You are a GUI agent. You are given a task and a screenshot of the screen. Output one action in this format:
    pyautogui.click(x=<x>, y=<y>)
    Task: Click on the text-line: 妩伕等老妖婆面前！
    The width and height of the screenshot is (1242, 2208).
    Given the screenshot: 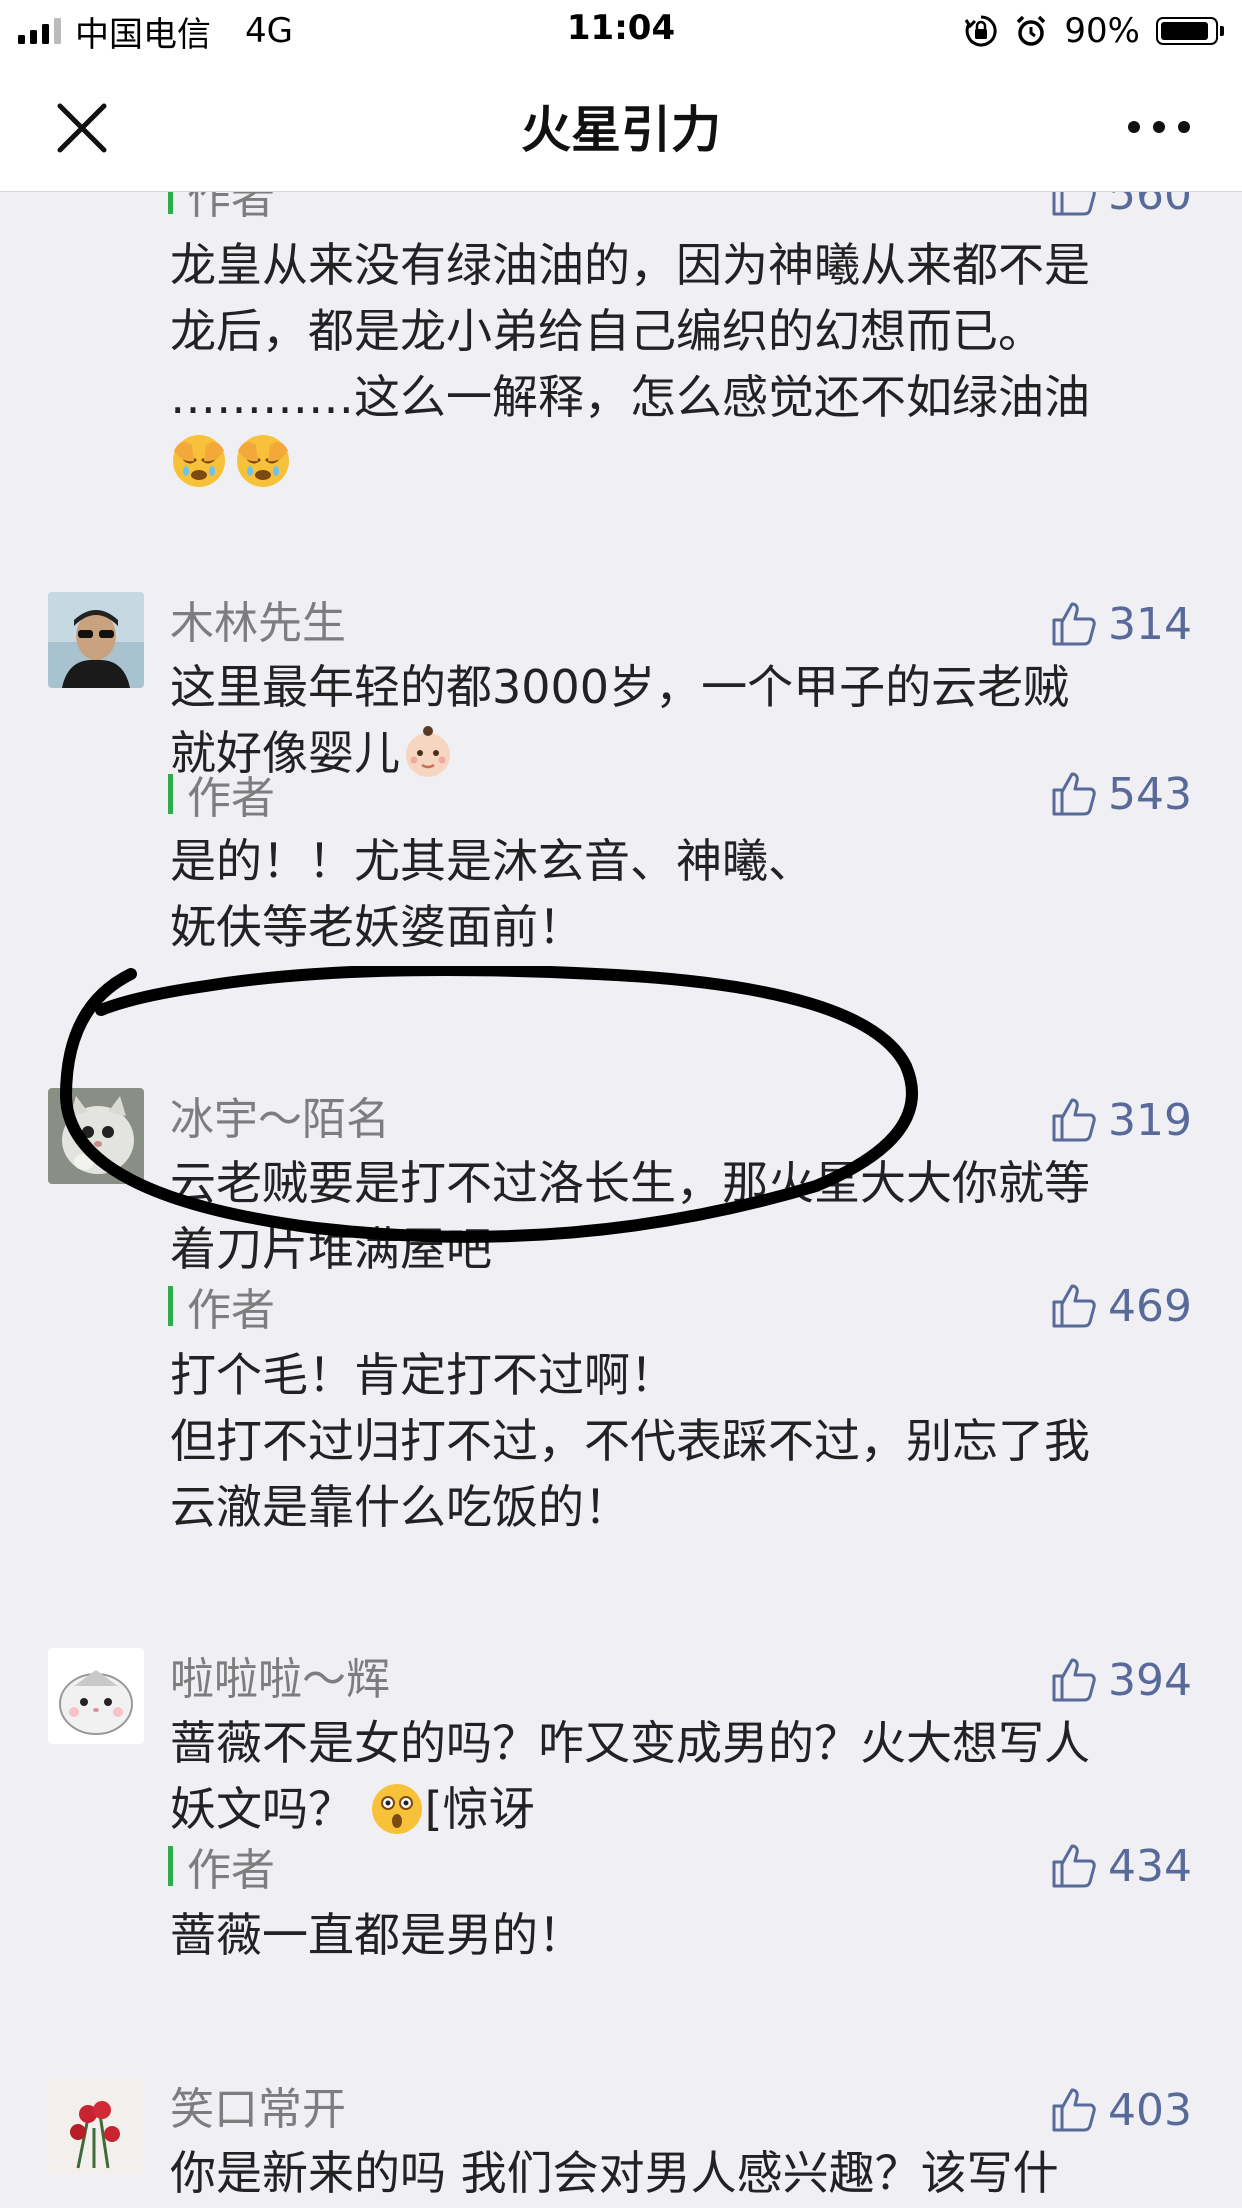 What is the action you would take?
    pyautogui.click(x=377, y=927)
    